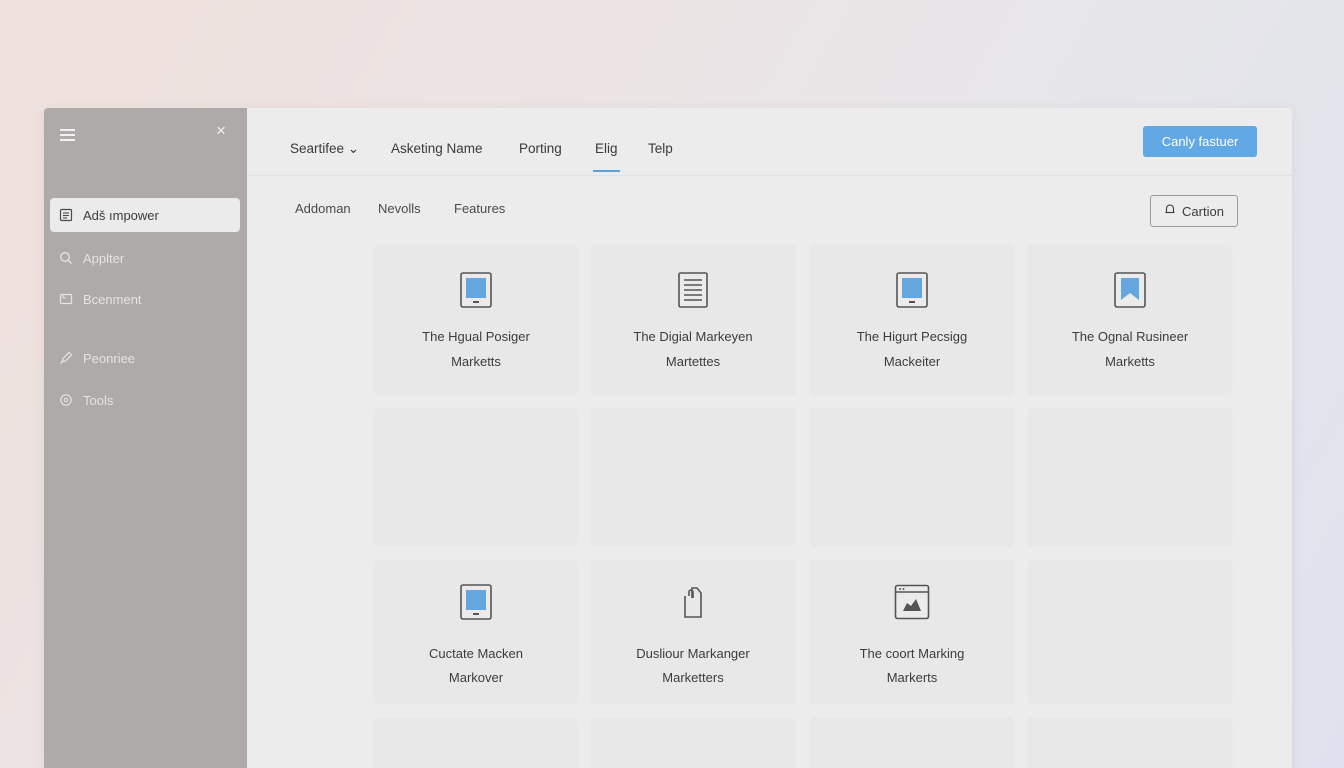  What do you see at coordinates (693, 602) in the screenshot?
I see `clipboard-icon` at bounding box center [693, 602].